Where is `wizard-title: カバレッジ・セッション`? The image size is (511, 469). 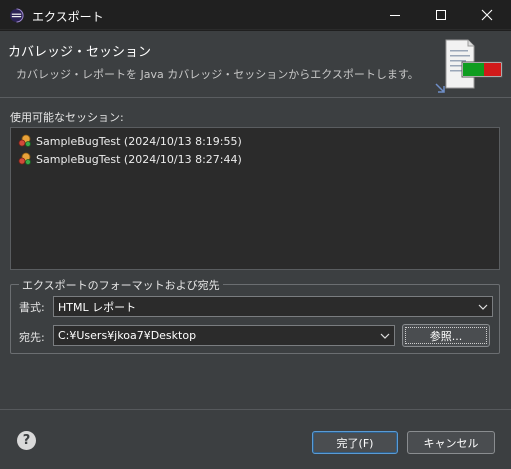
wizard-title: カバレッジ・セッション is located at coordinates (80, 52).